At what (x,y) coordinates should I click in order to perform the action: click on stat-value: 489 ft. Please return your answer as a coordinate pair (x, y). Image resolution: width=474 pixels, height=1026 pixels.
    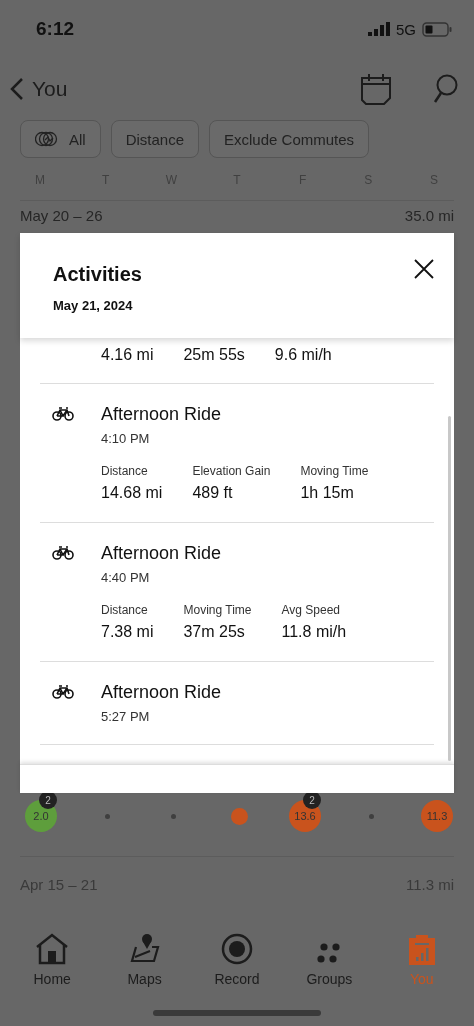
    Looking at the image, I should click on (213, 493).